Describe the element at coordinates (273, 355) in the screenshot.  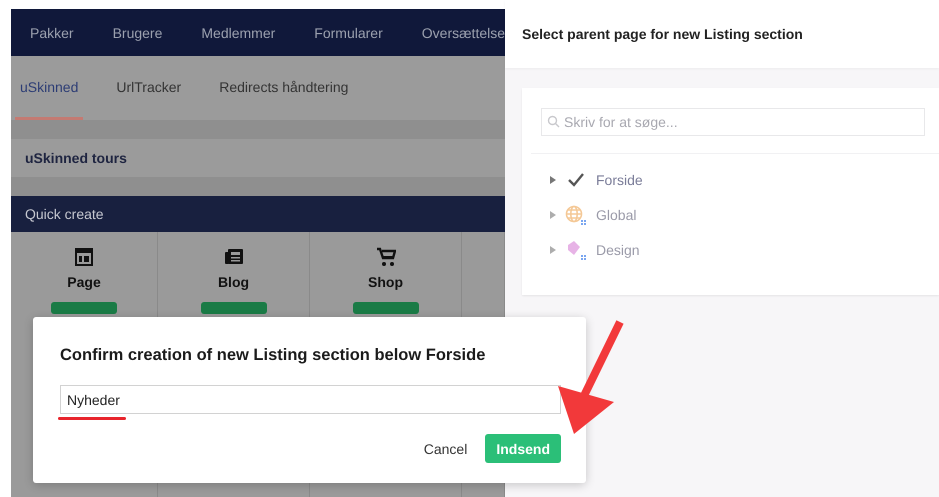
I see `dialog-title: Confirm creation of new Listing section below Forside` at that location.